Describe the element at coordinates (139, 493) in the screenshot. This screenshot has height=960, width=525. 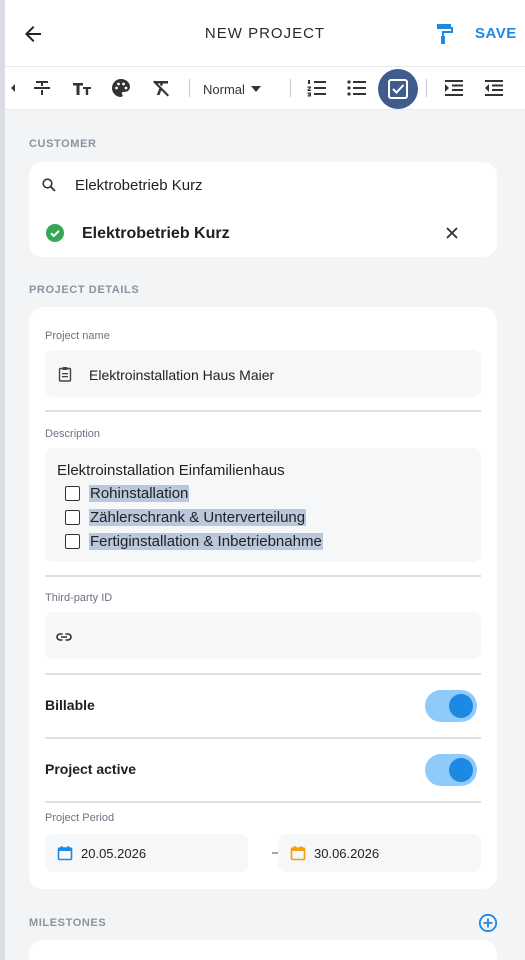
I see `checklist-item-text: Rohinstallation` at that location.